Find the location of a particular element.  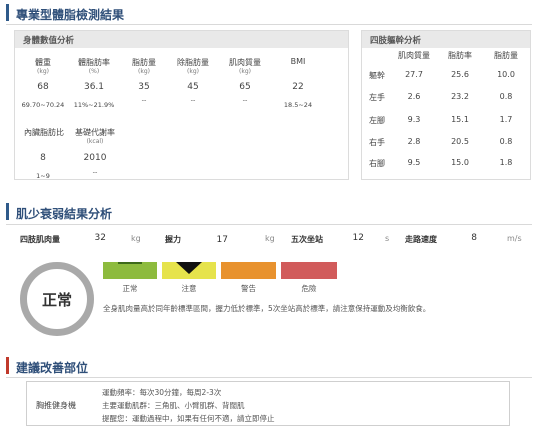

metric-sit-stand-value: 12 is located at coordinates (358, 238).